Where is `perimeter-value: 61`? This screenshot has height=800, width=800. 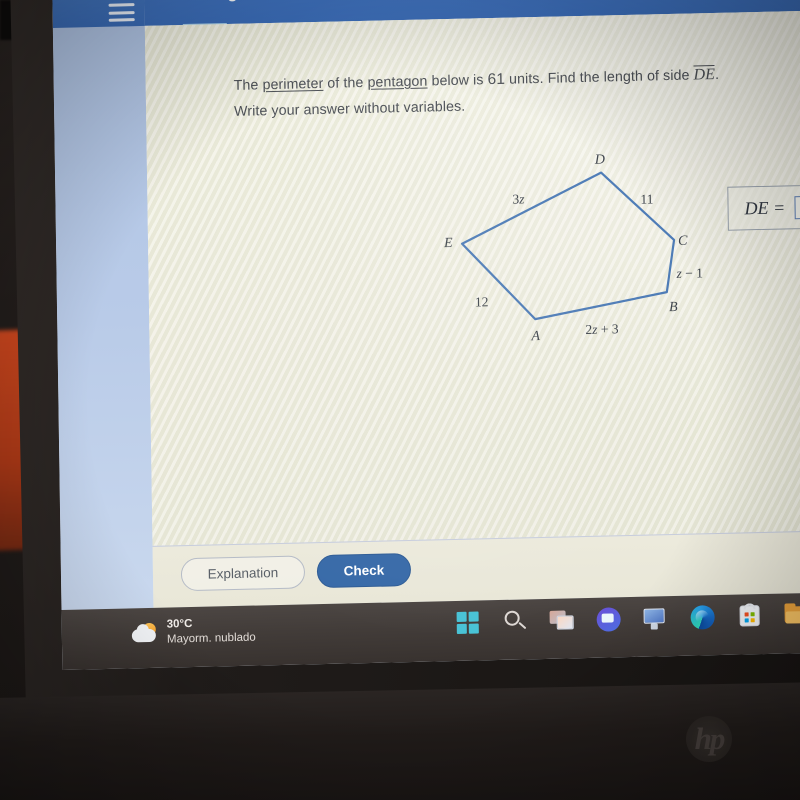 perimeter-value: 61 is located at coordinates (496, 79).